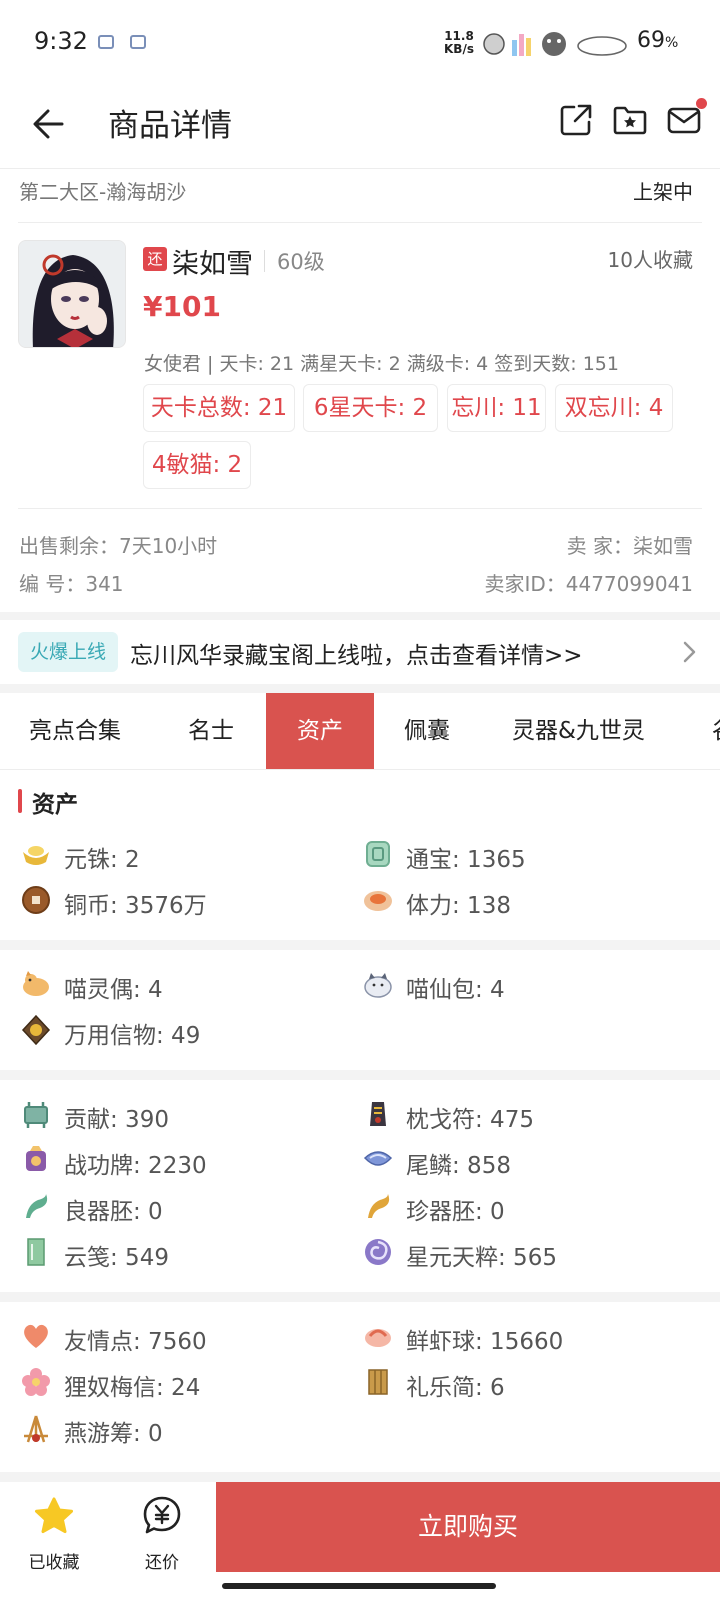 The image size is (720, 1602). I want to click on asset-label: 礼乐简: 6, so click(455, 1388).